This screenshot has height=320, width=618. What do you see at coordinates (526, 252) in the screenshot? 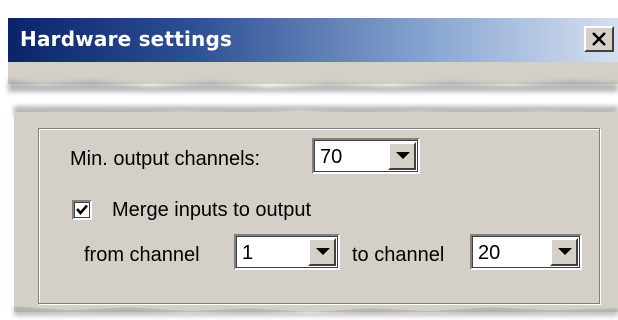
I see `to-channel-select: 20` at bounding box center [526, 252].